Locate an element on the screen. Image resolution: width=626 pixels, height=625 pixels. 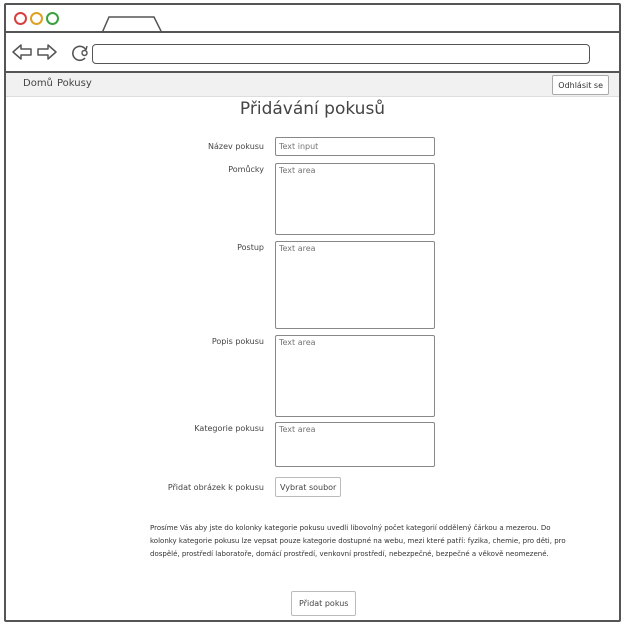
page-title: Přidávání pokusů is located at coordinates (312, 109).